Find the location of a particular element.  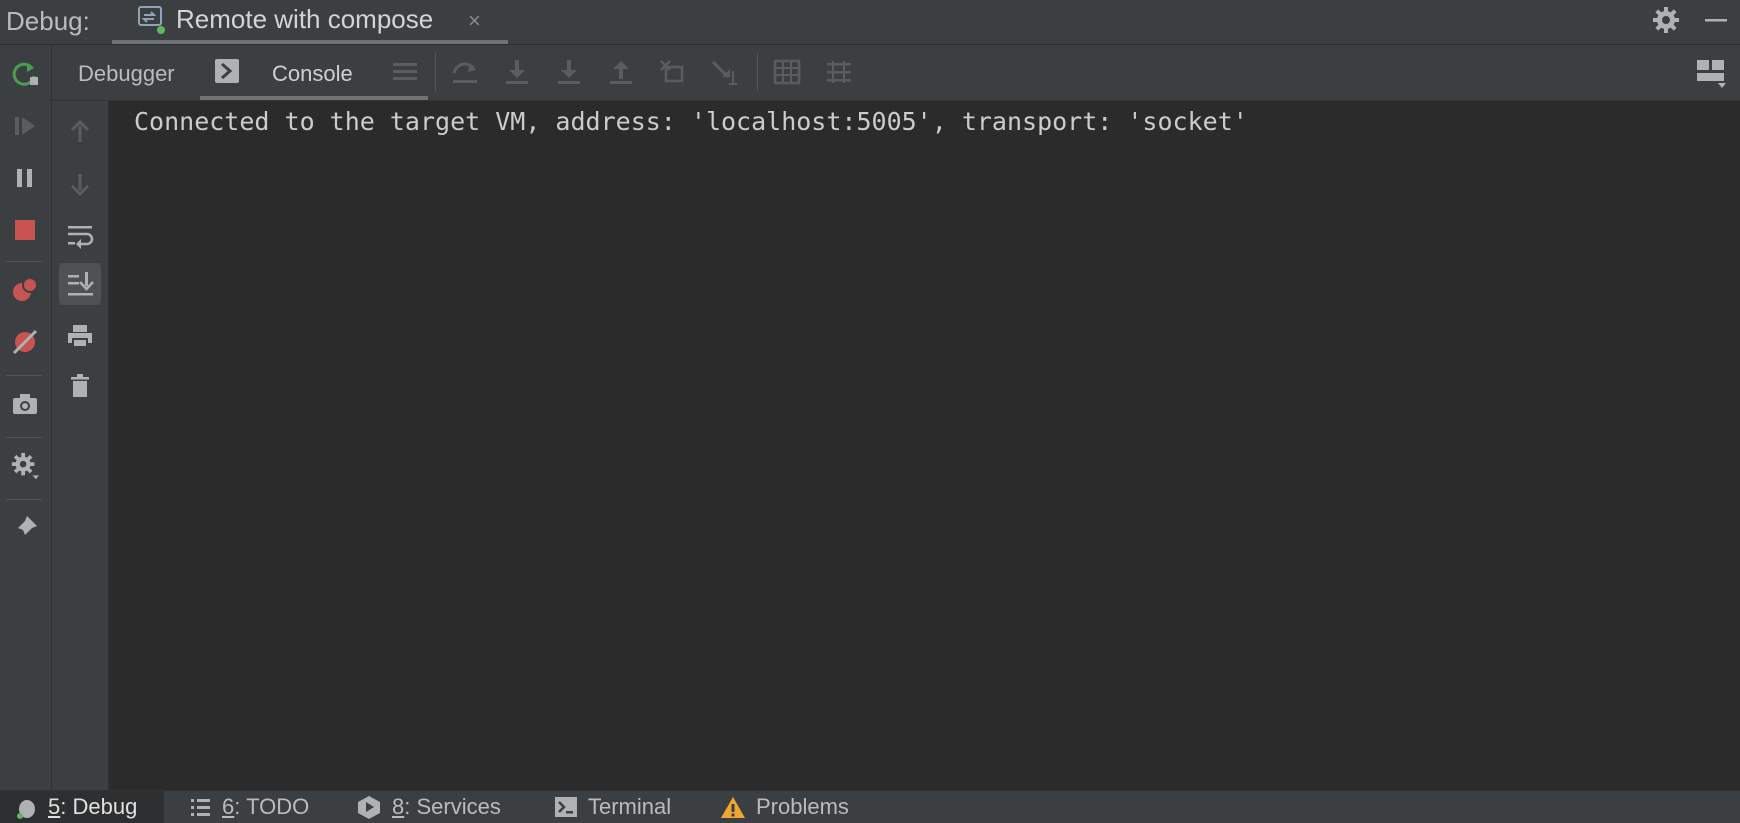

gear-icon is located at coordinates (1666, 20).